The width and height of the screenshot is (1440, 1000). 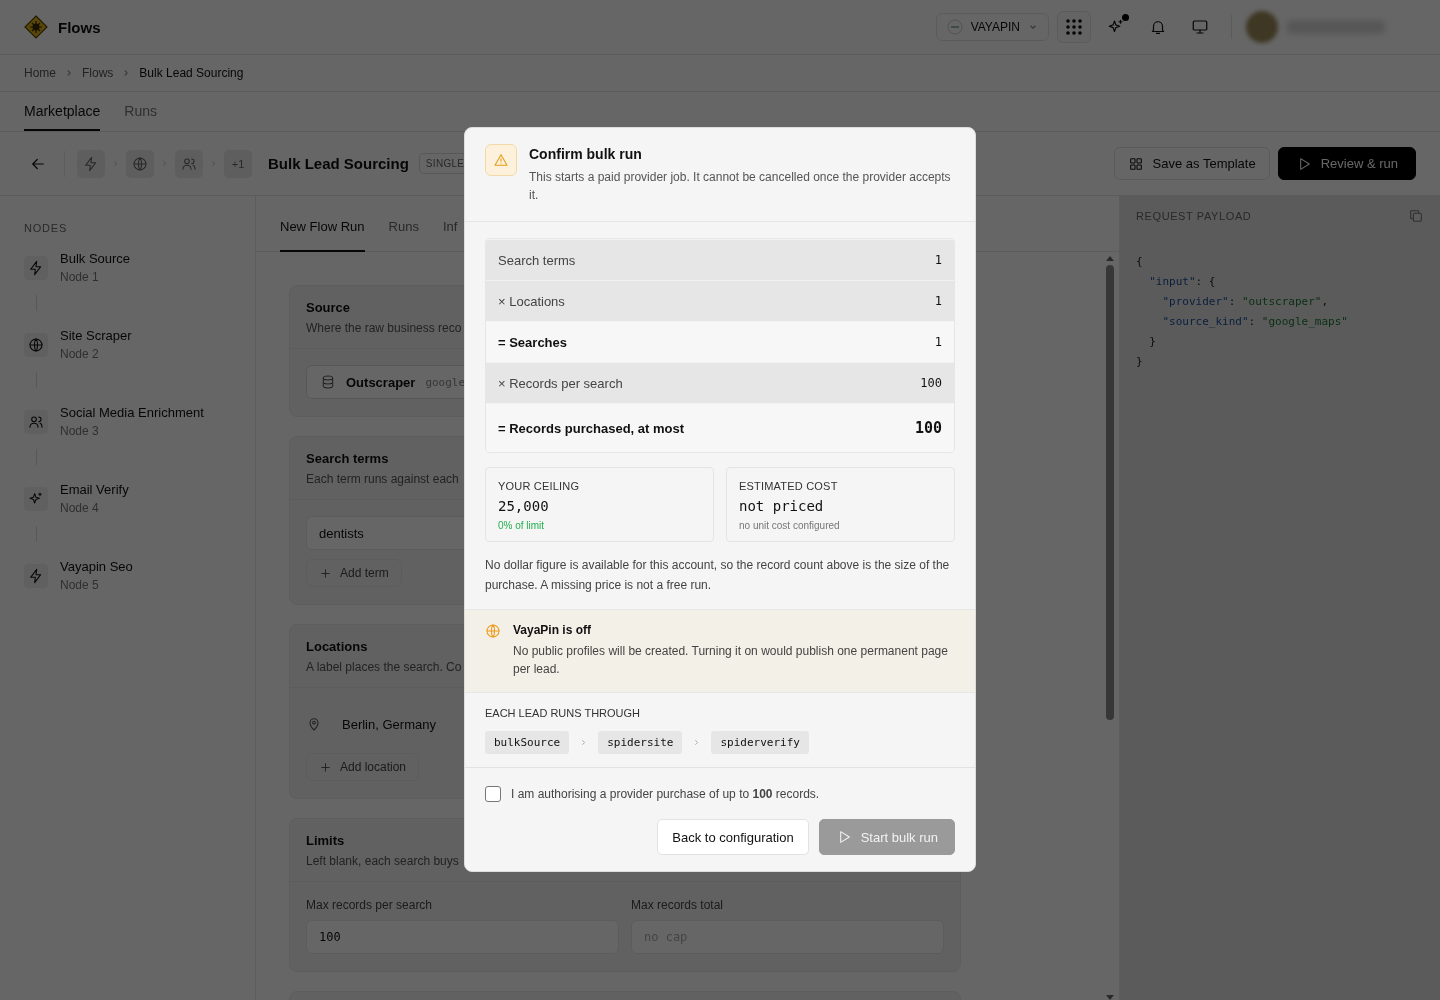 I want to click on apps-button, so click(x=1074, y=27).